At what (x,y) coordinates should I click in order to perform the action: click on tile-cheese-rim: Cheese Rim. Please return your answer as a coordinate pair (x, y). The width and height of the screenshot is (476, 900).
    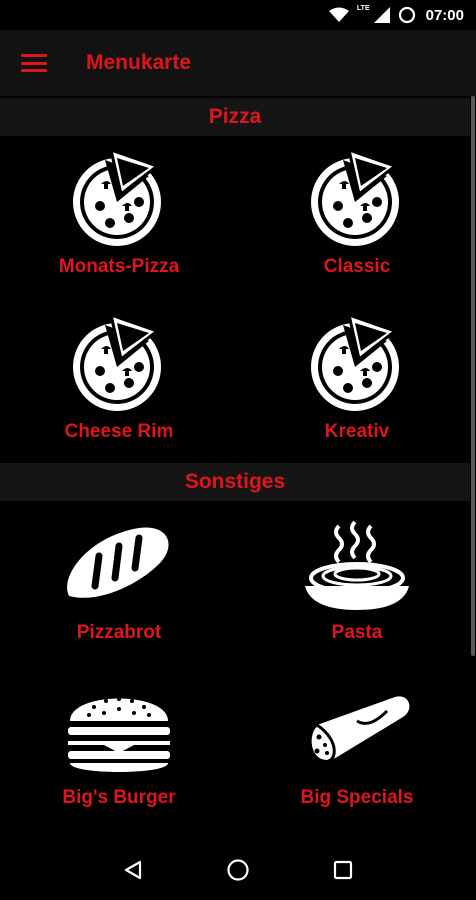
    Looking at the image, I should click on (119, 391).